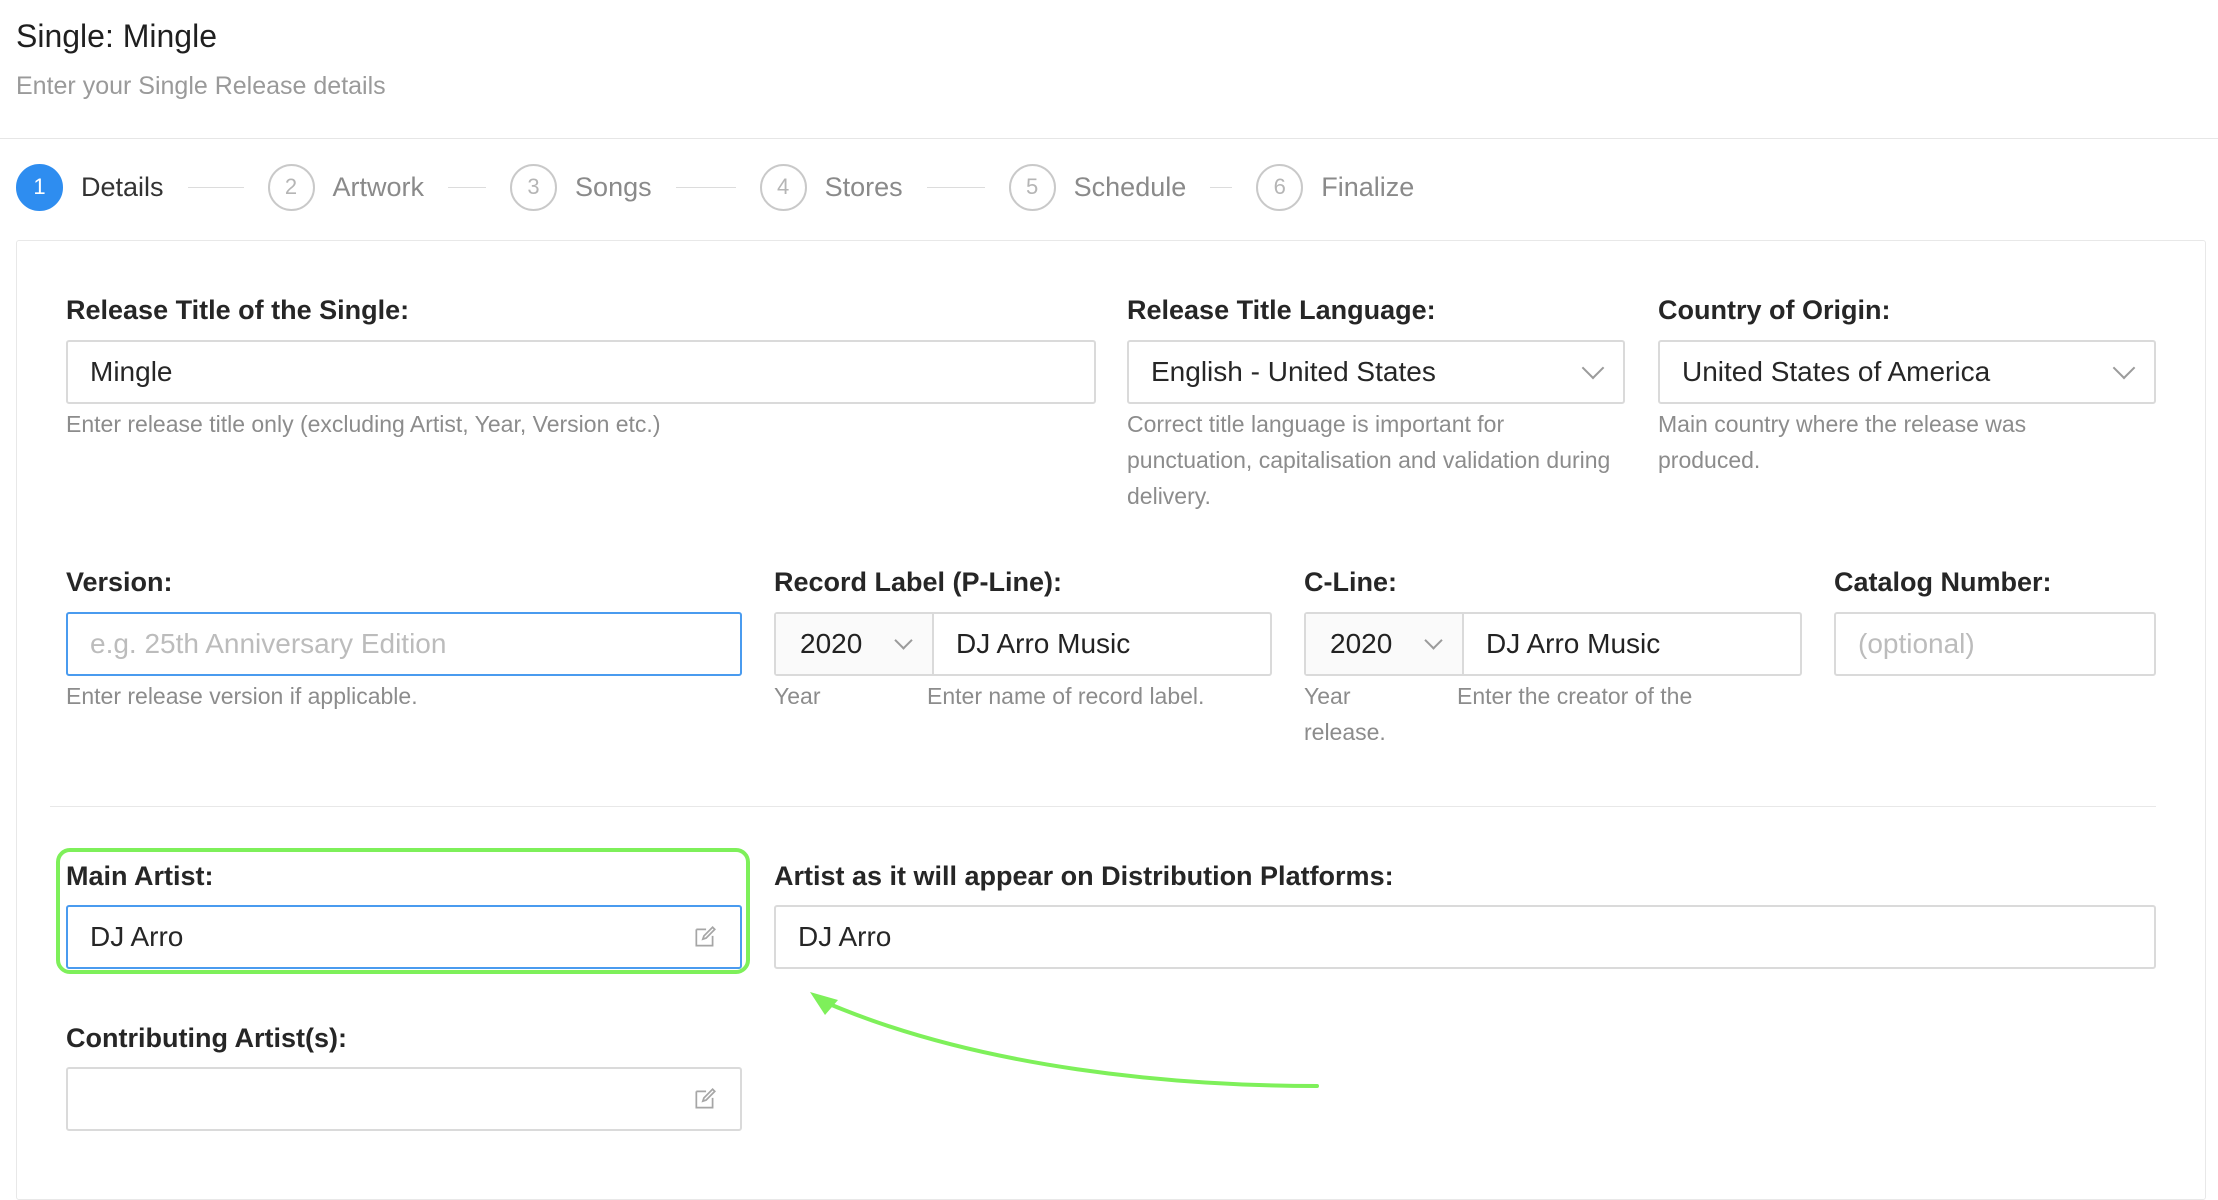  What do you see at coordinates (1774, 310) in the screenshot?
I see `country-label: Country of Origin:` at bounding box center [1774, 310].